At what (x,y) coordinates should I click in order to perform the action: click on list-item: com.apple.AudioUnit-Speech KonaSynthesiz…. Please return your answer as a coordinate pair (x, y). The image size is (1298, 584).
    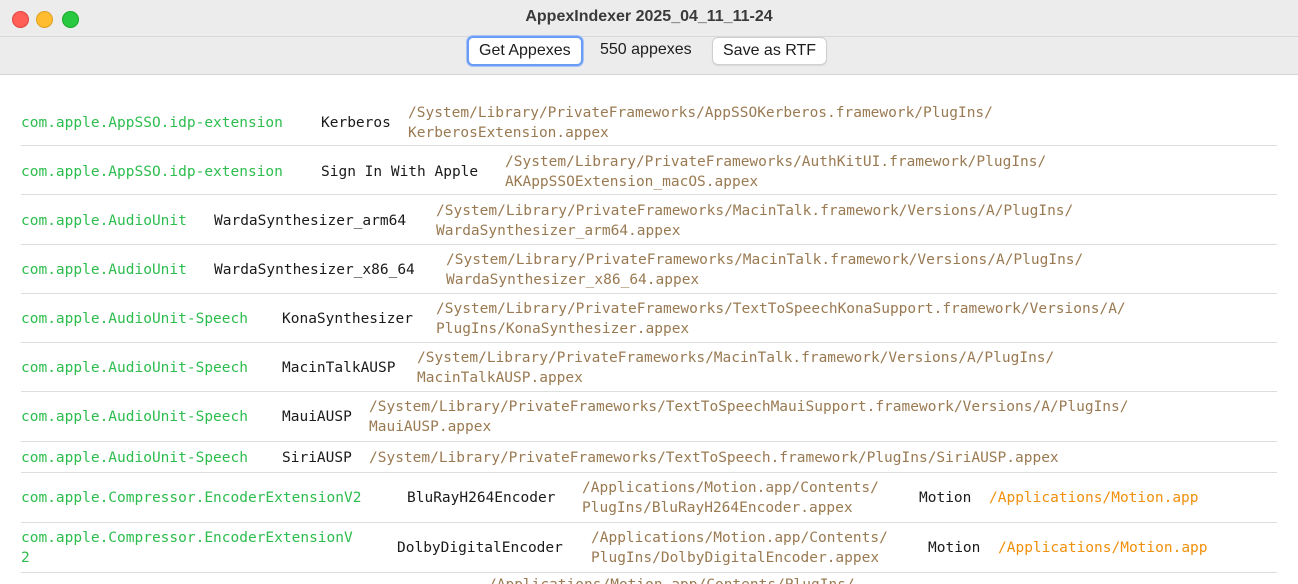
    Looking at the image, I should click on (649, 318).